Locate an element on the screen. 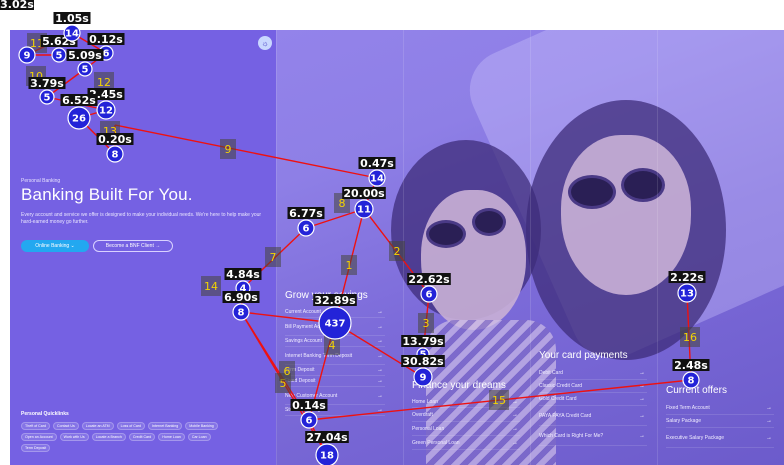 This screenshot has height=465, width=784. savings-heading: Grow your savings is located at coordinates (326, 295).